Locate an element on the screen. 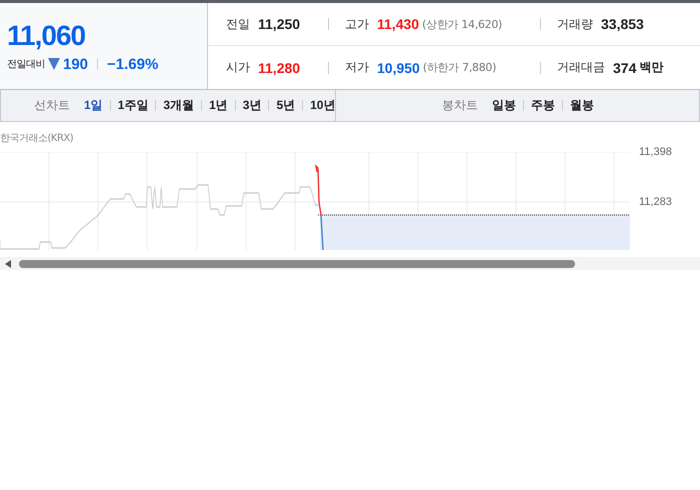  price-limit-note: (상한가 14,620) is located at coordinates (462, 24).